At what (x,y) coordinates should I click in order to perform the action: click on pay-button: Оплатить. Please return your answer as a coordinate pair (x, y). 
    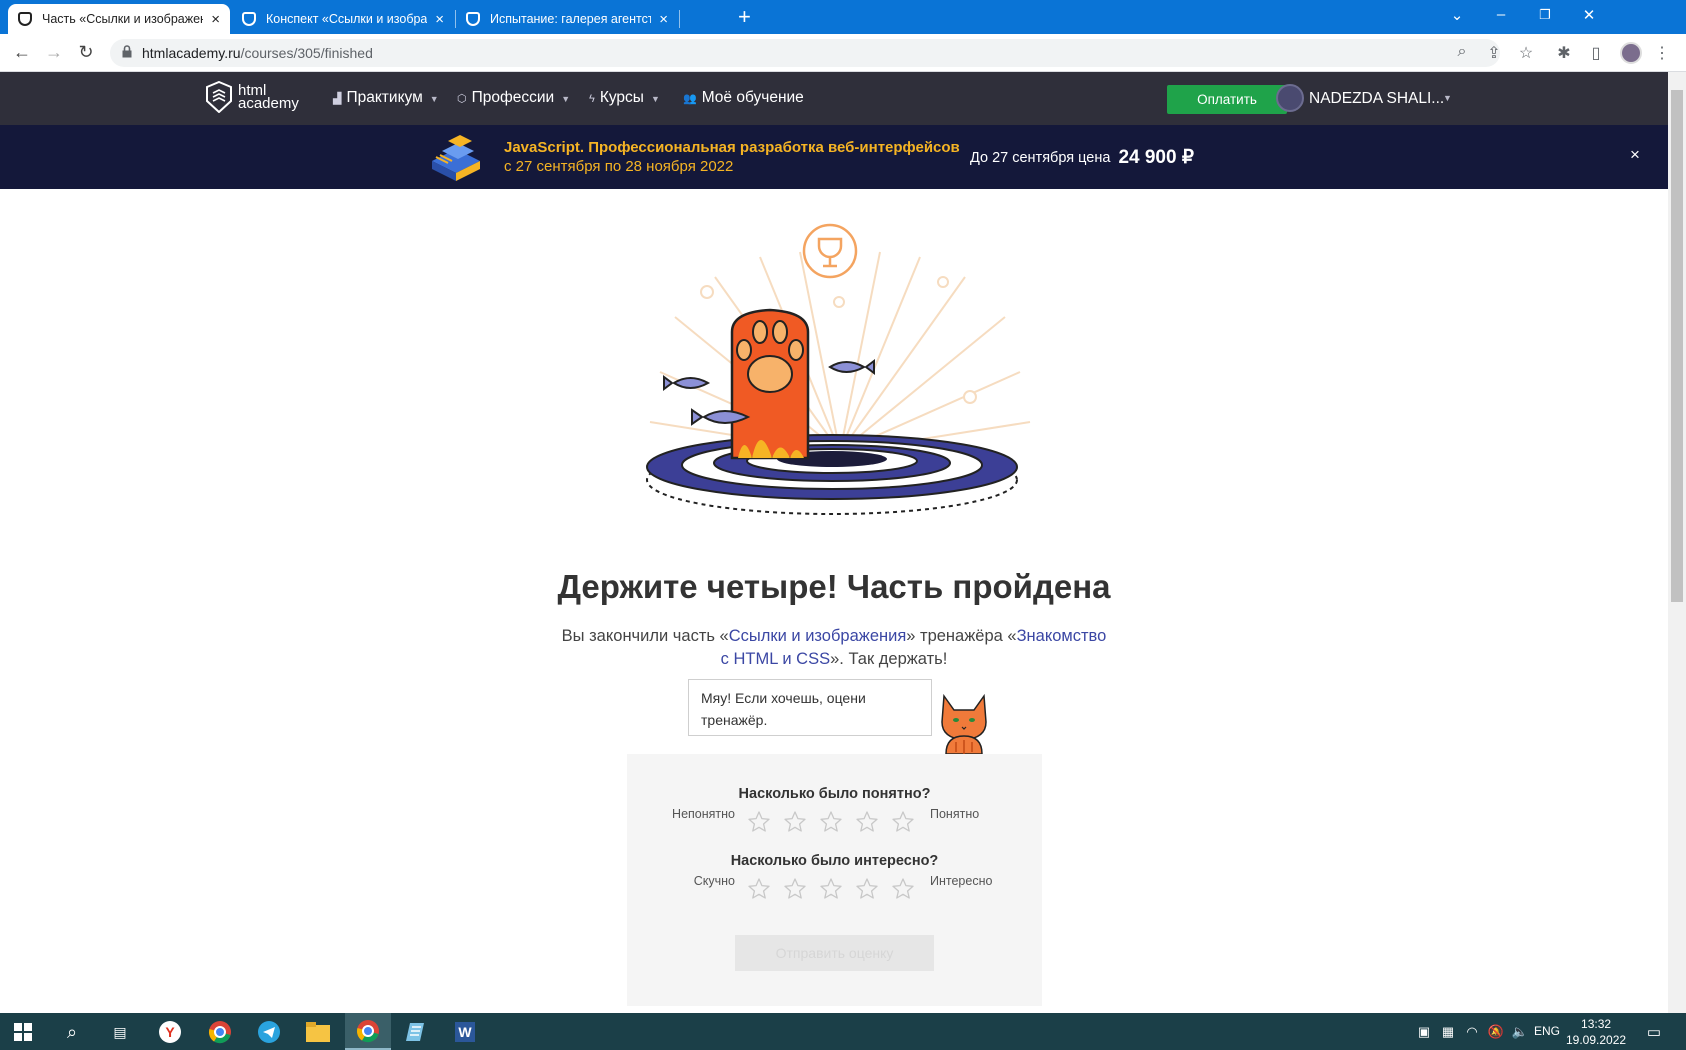
    Looking at the image, I should click on (1227, 99).